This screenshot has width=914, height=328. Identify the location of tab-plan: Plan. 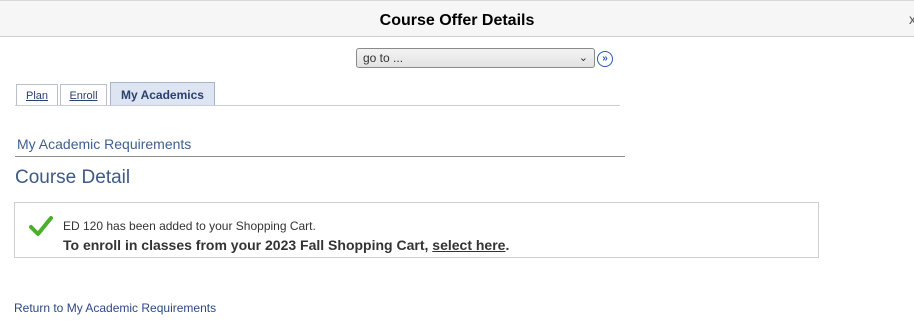
(37, 94).